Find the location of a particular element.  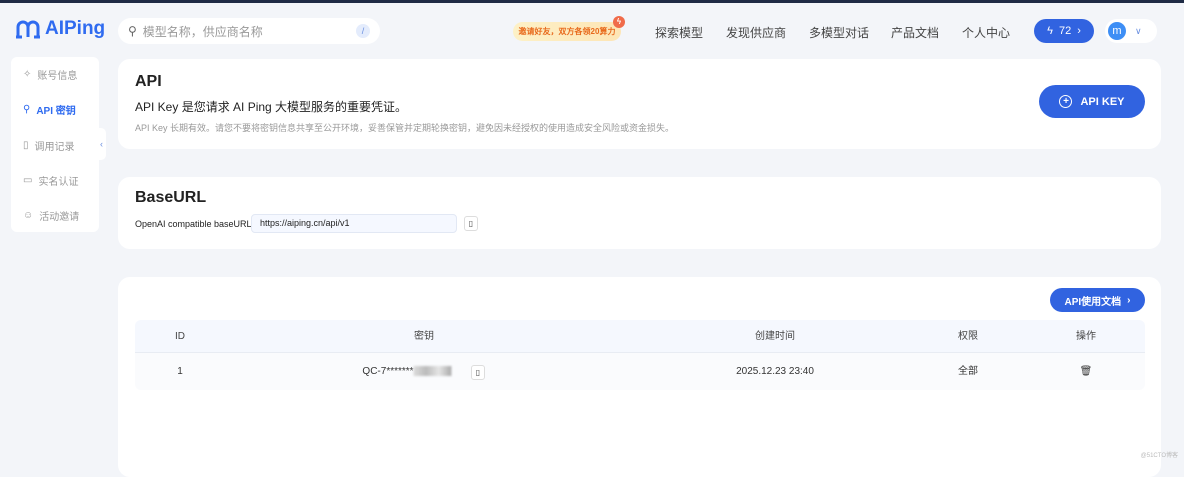

column-header: 创建时间 is located at coordinates (775, 336).